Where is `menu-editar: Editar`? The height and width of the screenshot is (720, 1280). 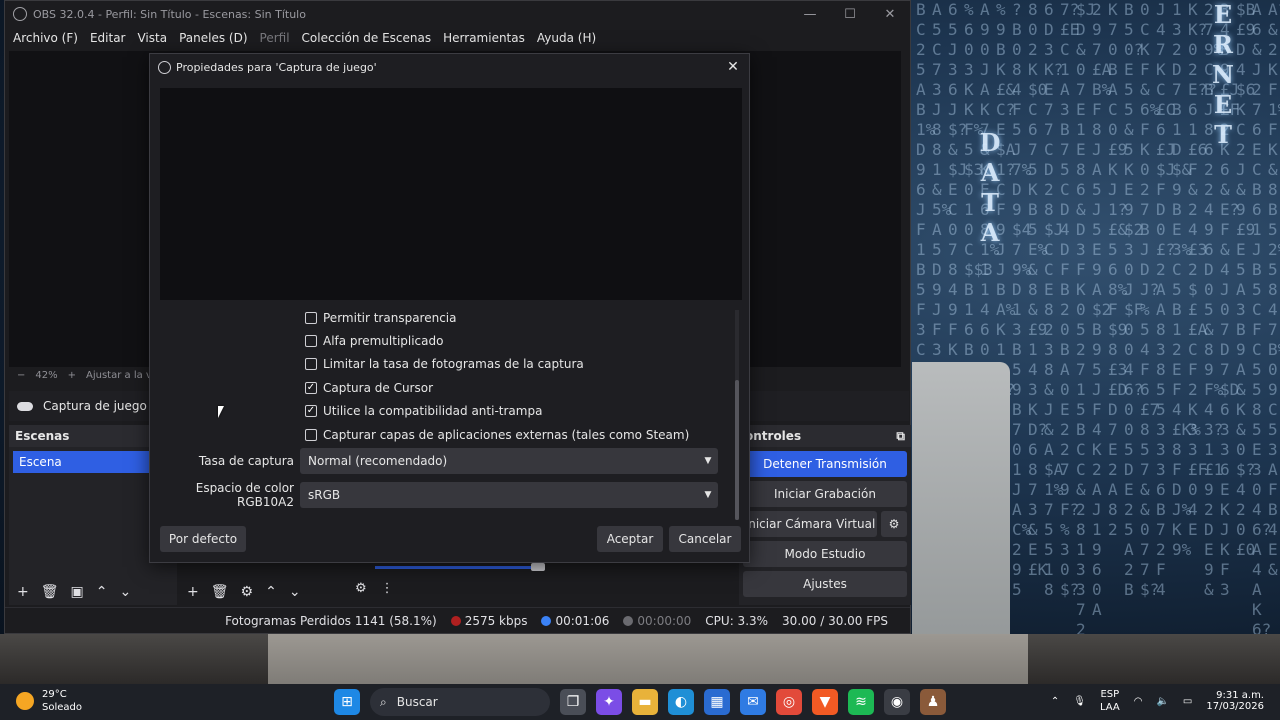
menu-editar: Editar is located at coordinates (108, 38).